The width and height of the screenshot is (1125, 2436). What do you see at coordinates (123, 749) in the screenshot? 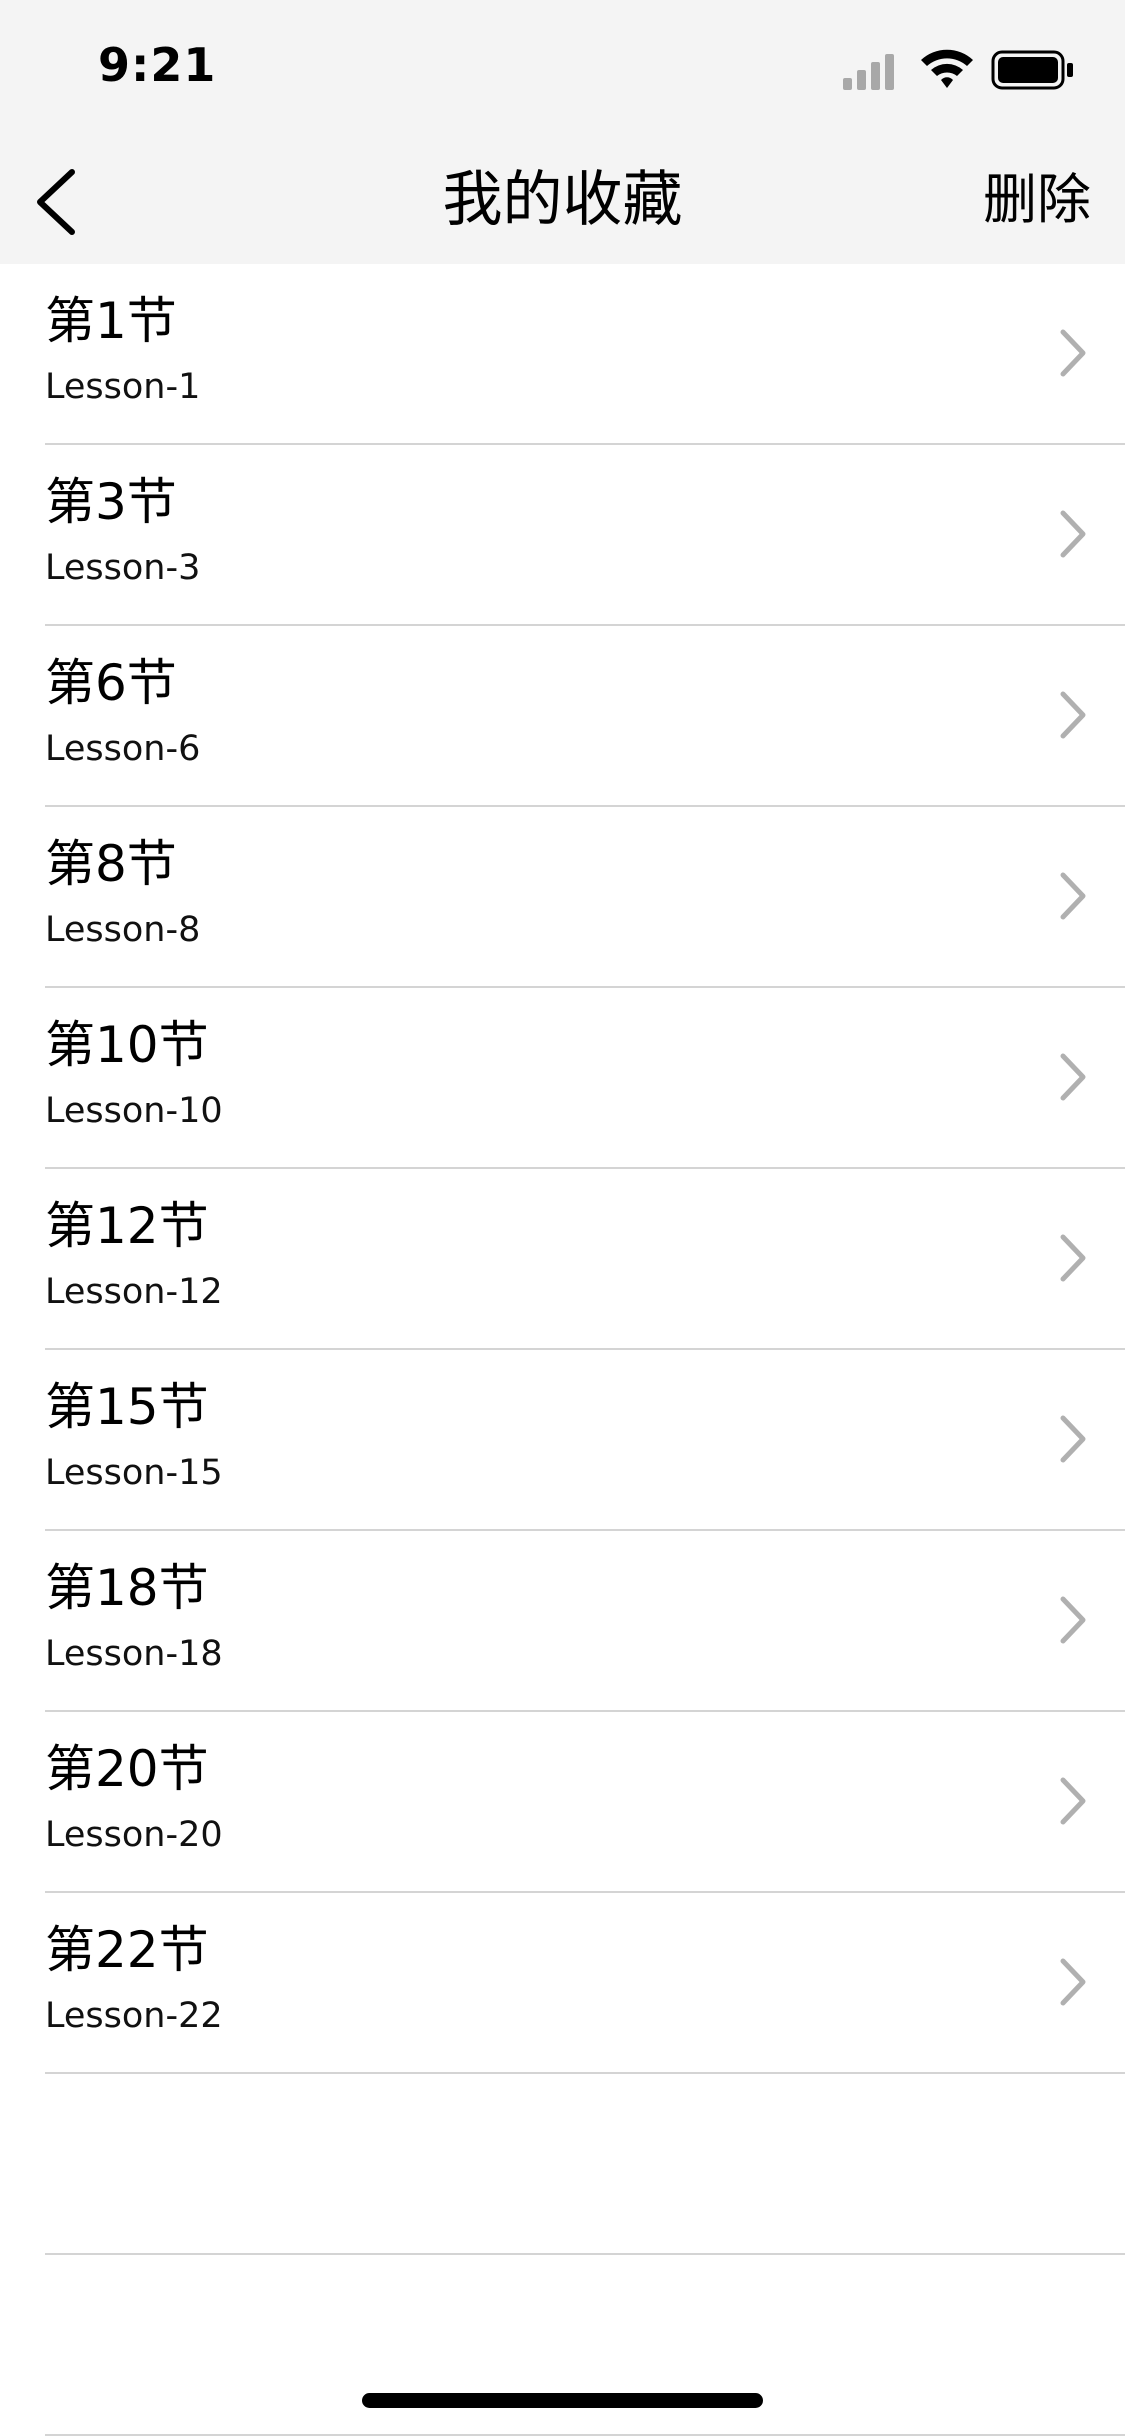
I see `item-subtitle: Lesson-6` at bounding box center [123, 749].